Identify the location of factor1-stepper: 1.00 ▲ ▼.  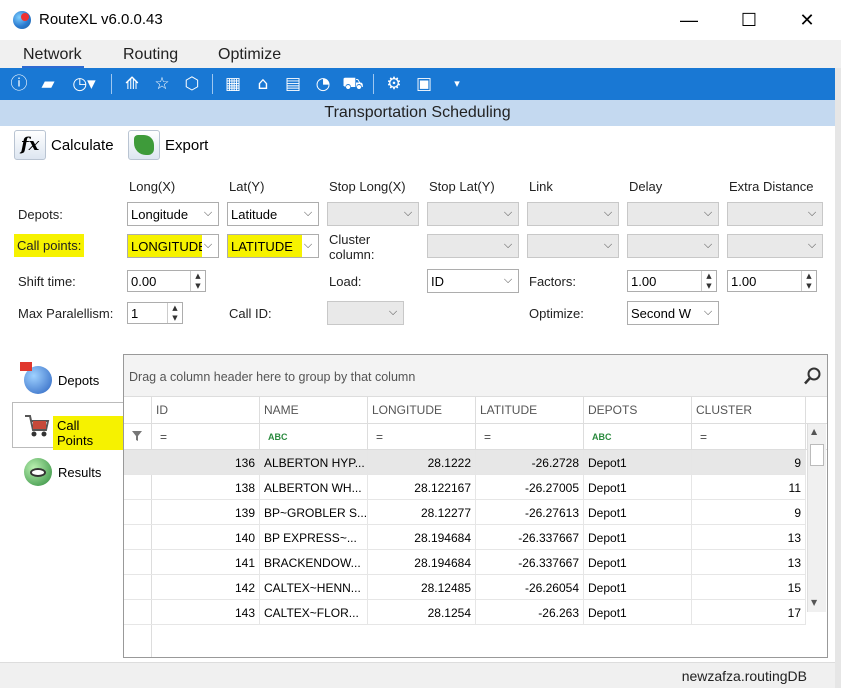
(672, 281).